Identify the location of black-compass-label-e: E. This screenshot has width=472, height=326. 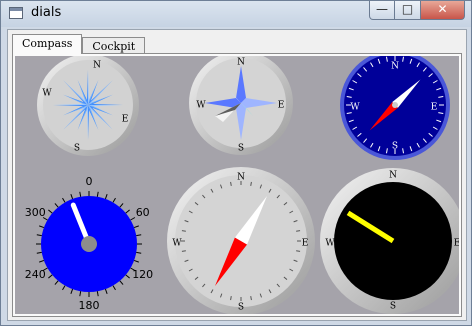
(456, 244).